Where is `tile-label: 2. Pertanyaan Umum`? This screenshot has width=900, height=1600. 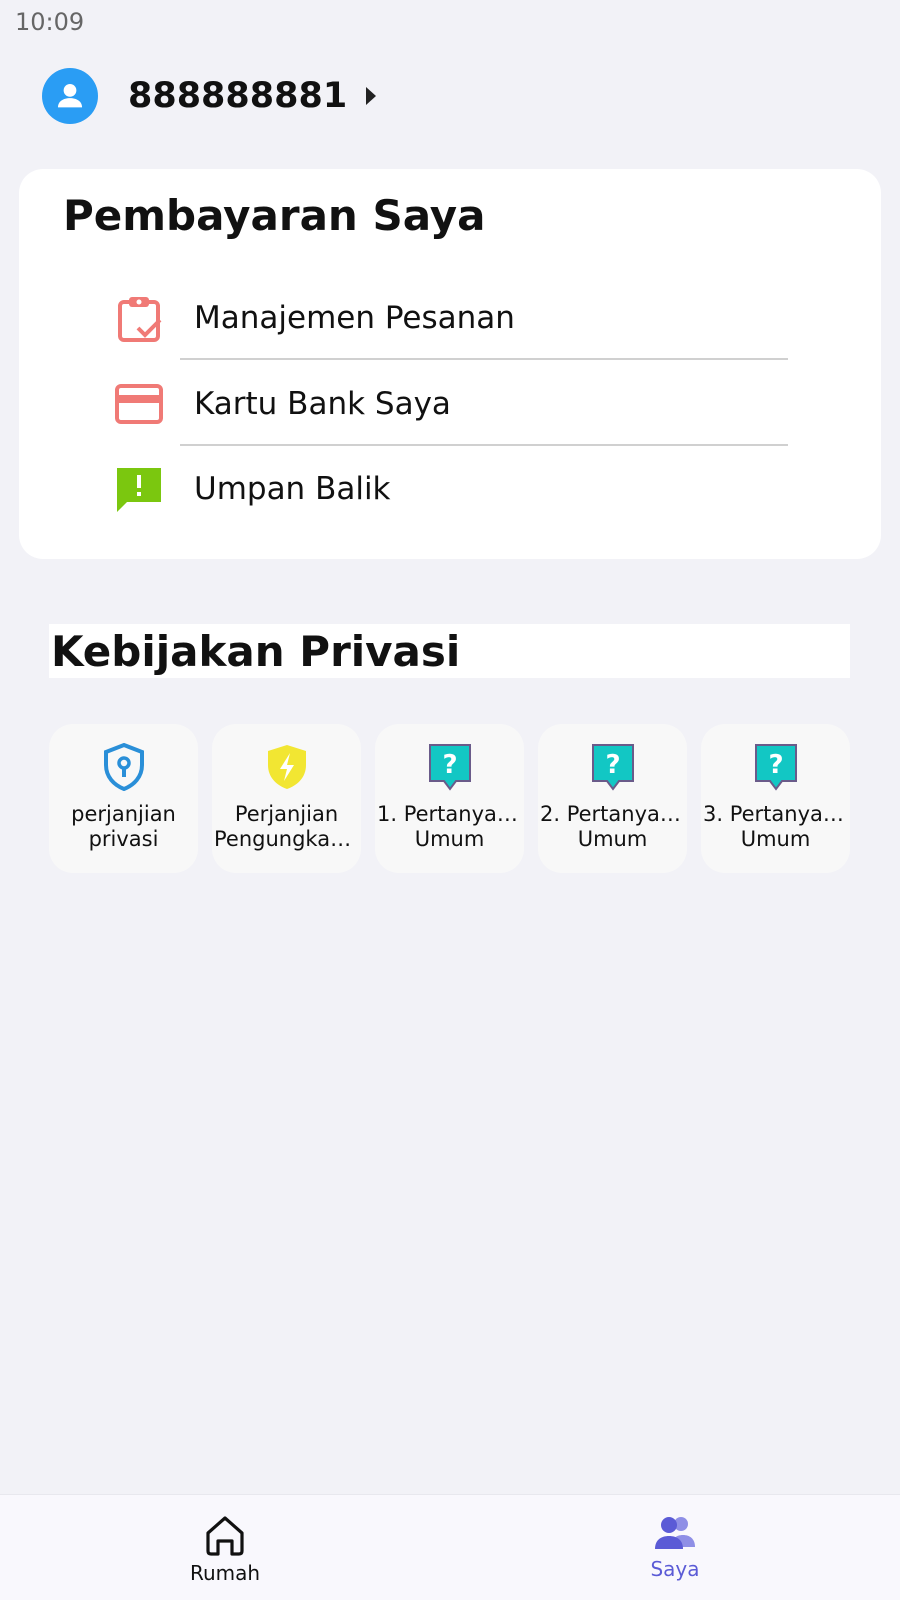
tile-label: 2. Pertanyaan Umum is located at coordinates (612, 827).